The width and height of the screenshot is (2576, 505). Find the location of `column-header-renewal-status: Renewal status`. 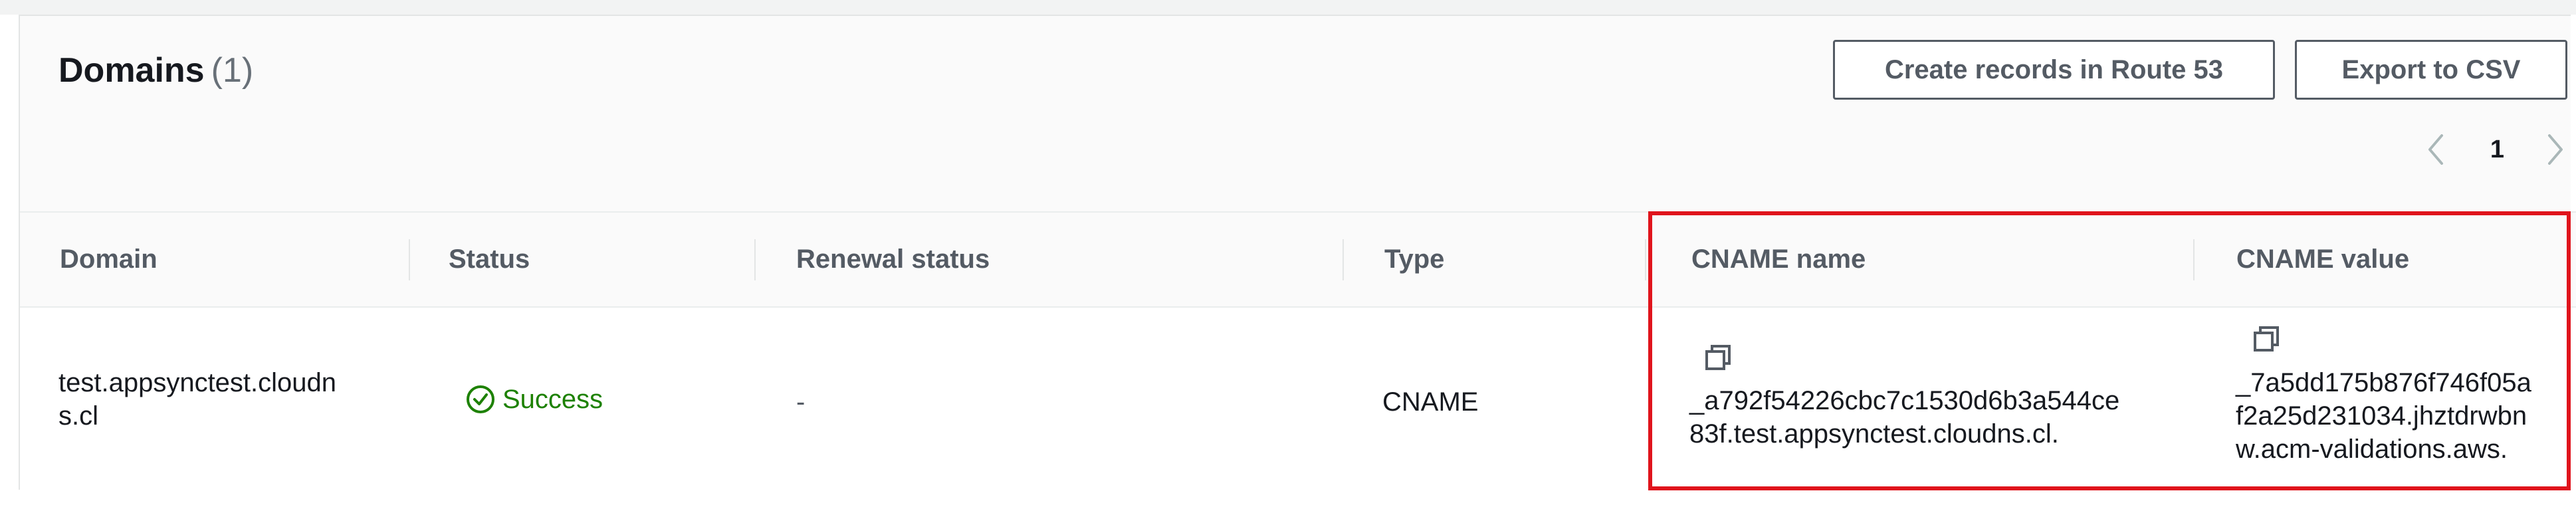

column-header-renewal-status: Renewal status is located at coordinates (893, 259).